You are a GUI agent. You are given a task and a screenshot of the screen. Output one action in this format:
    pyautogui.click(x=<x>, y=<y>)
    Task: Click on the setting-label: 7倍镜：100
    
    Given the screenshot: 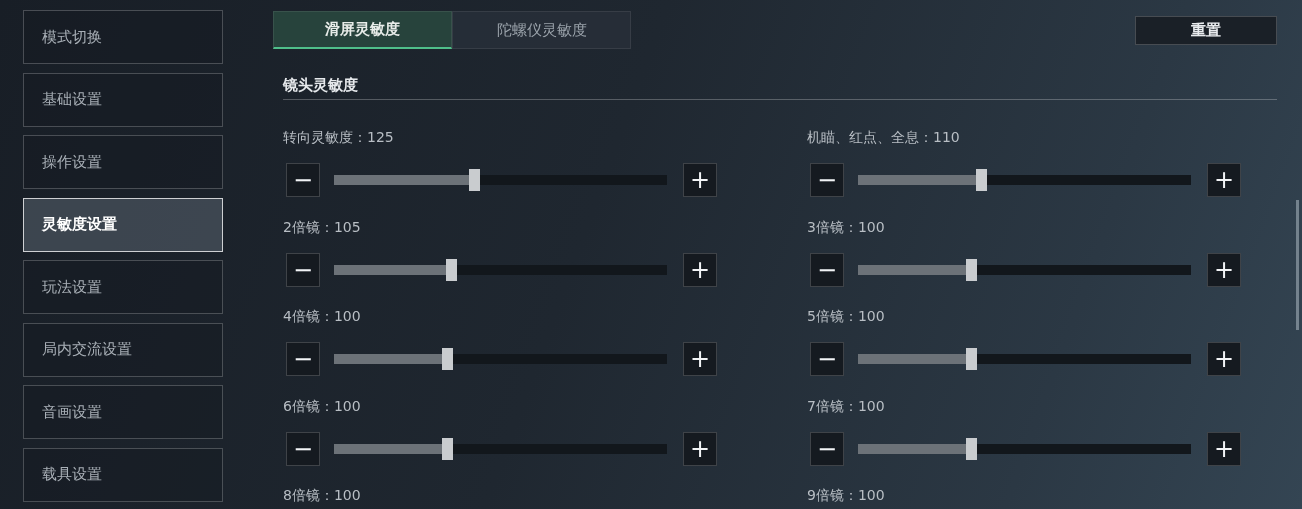 What is the action you would take?
    pyautogui.click(x=846, y=406)
    